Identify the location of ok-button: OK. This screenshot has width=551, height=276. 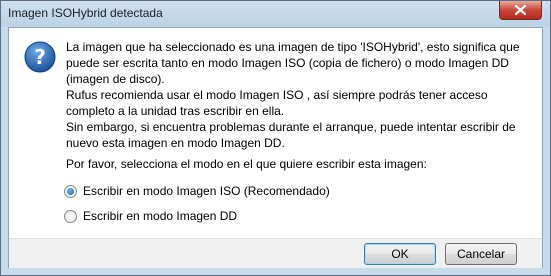
(400, 254).